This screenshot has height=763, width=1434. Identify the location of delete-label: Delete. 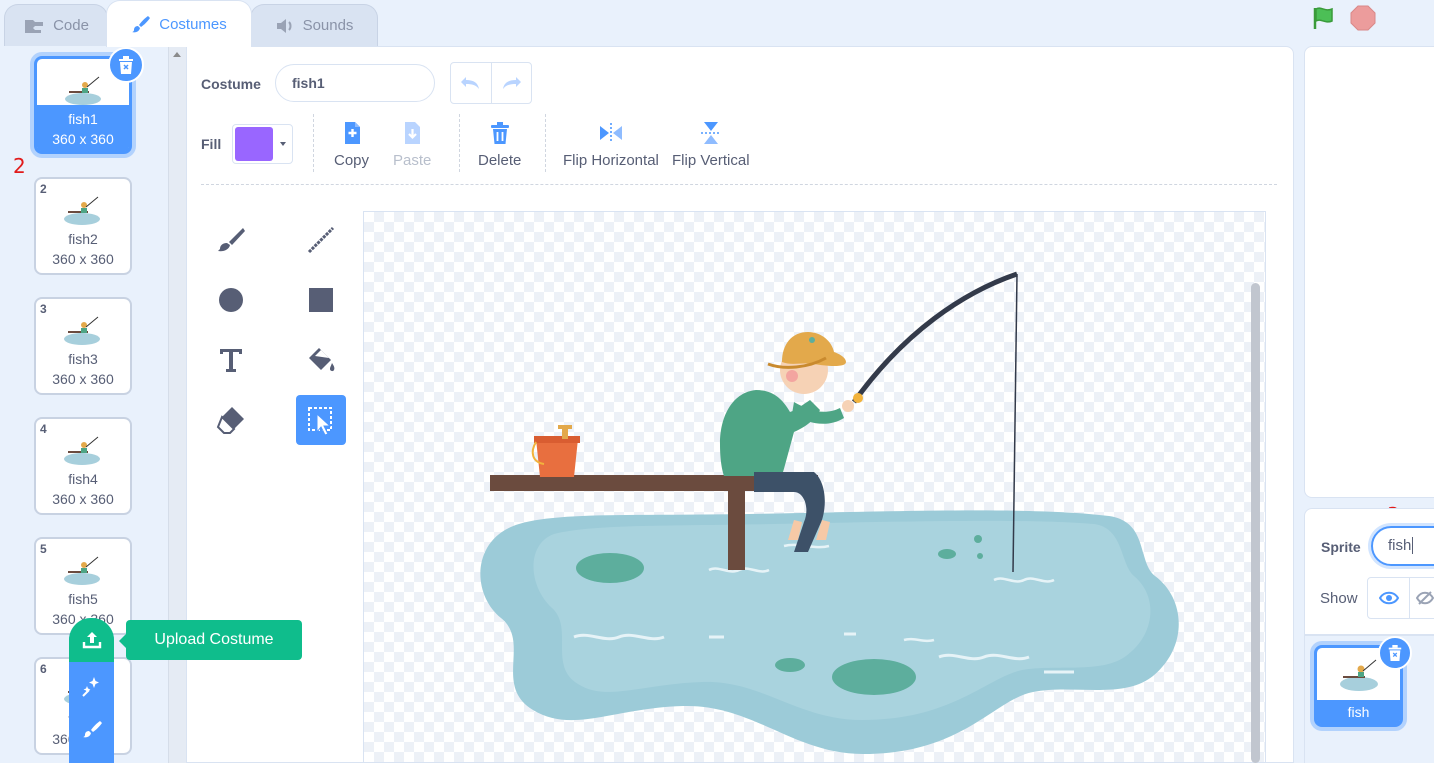
(500, 160).